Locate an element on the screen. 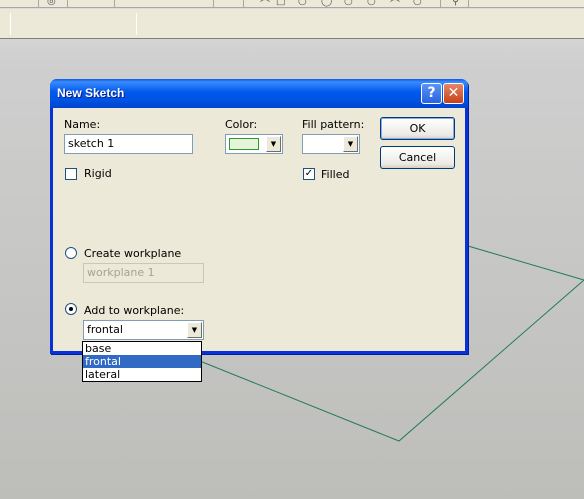 The image size is (584, 499). color-swatch is located at coordinates (244, 144).